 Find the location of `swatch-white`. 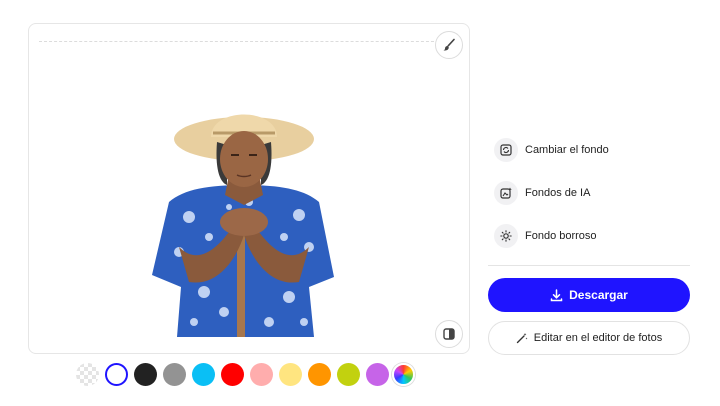

swatch-white is located at coordinates (116, 374).